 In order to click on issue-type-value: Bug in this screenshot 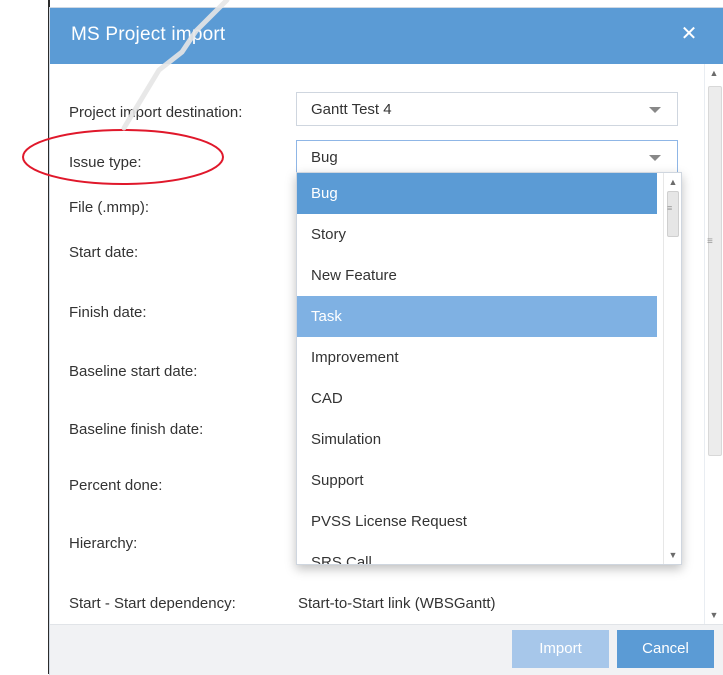, I will do `click(324, 157)`.